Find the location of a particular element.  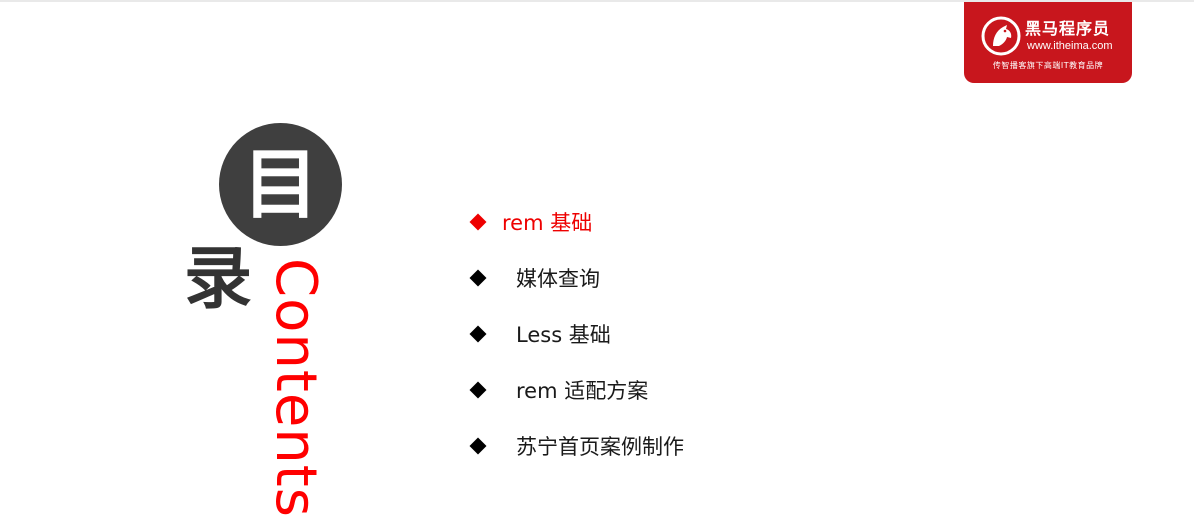

title-char-mu: 目 is located at coordinates (280, 184).